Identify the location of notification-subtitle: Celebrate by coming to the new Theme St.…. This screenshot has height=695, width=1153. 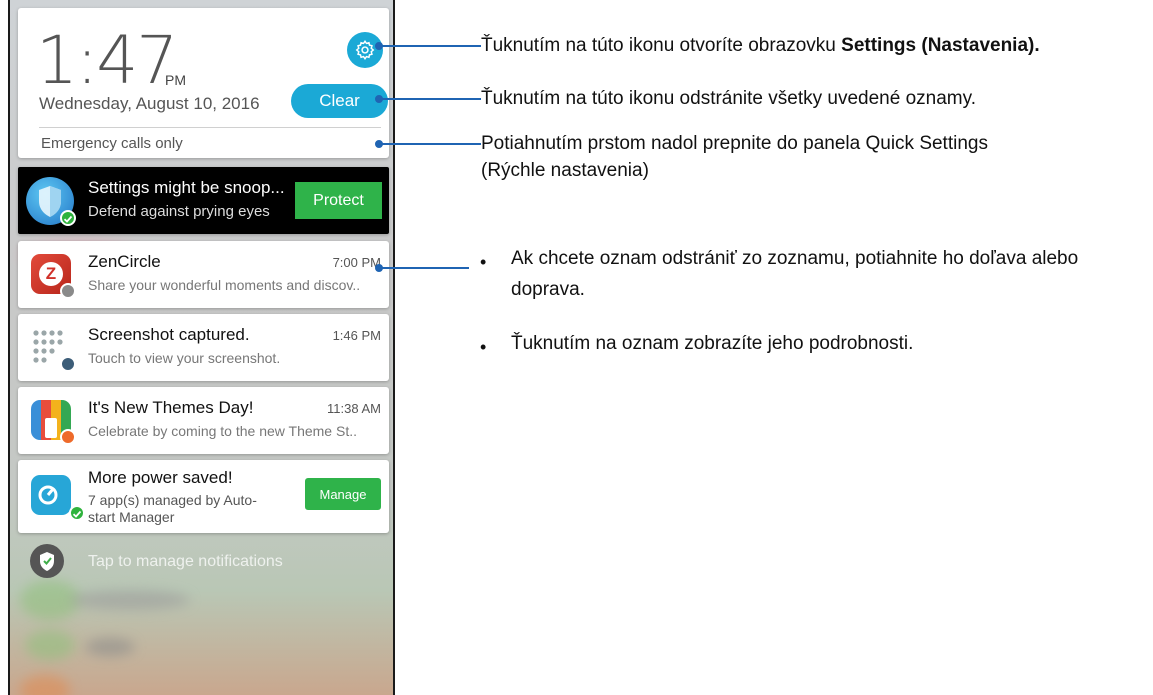
(222, 431).